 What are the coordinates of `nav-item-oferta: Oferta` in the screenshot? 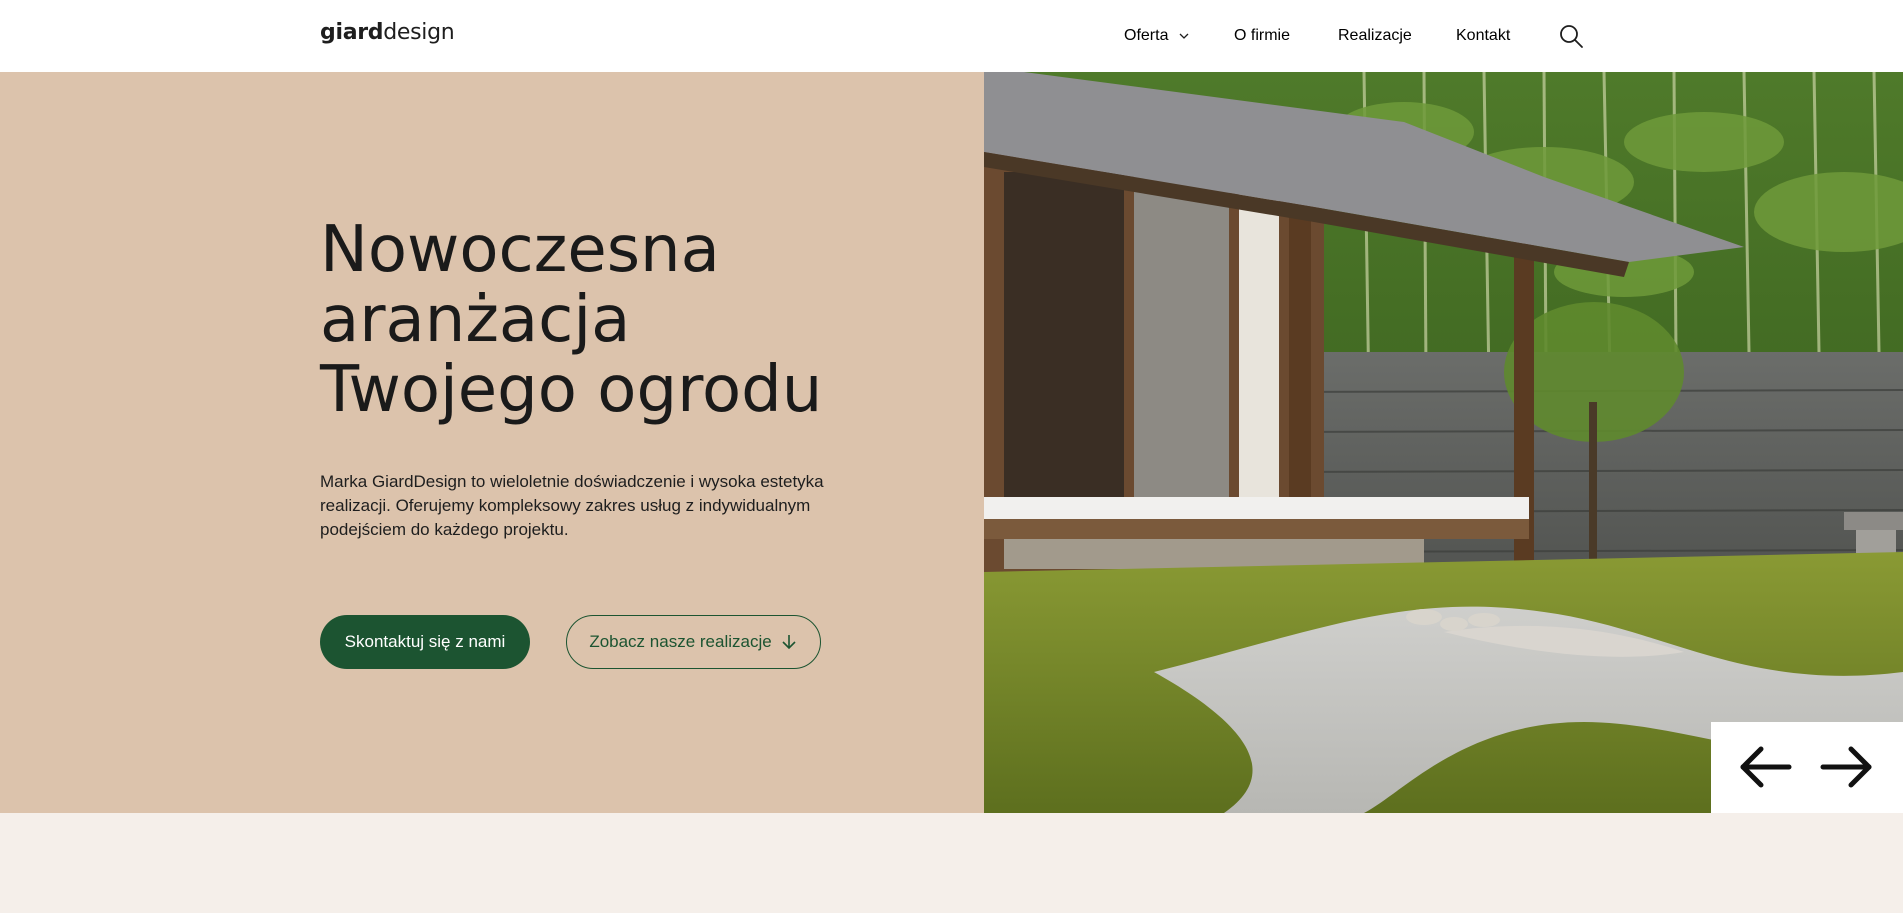 It's located at (1157, 36).